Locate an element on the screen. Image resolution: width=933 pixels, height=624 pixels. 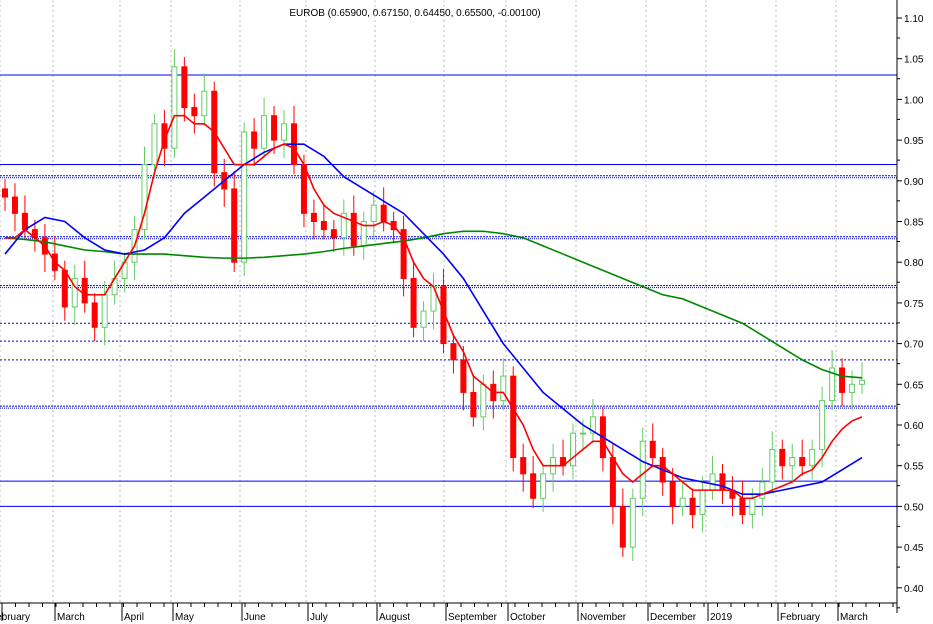
x-tick-label: May is located at coordinates (184, 617).